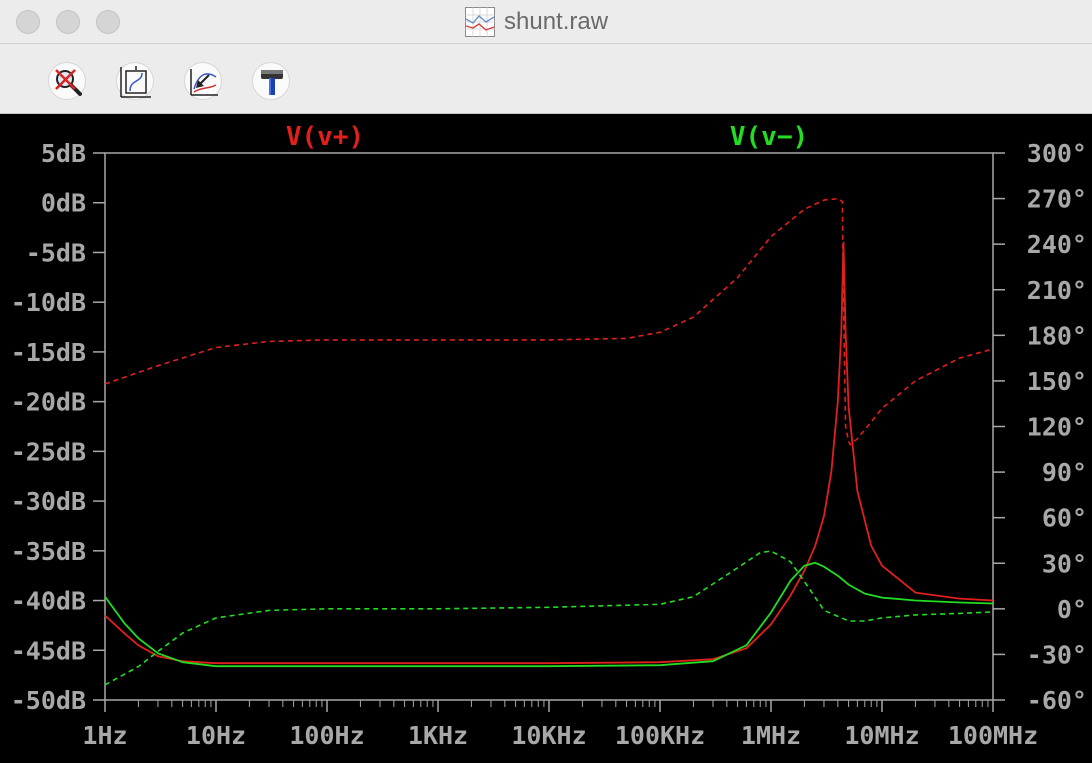 The image size is (1092, 763). What do you see at coordinates (216, 735) in the screenshot?
I see `x-tick-label: 10Hz` at bounding box center [216, 735].